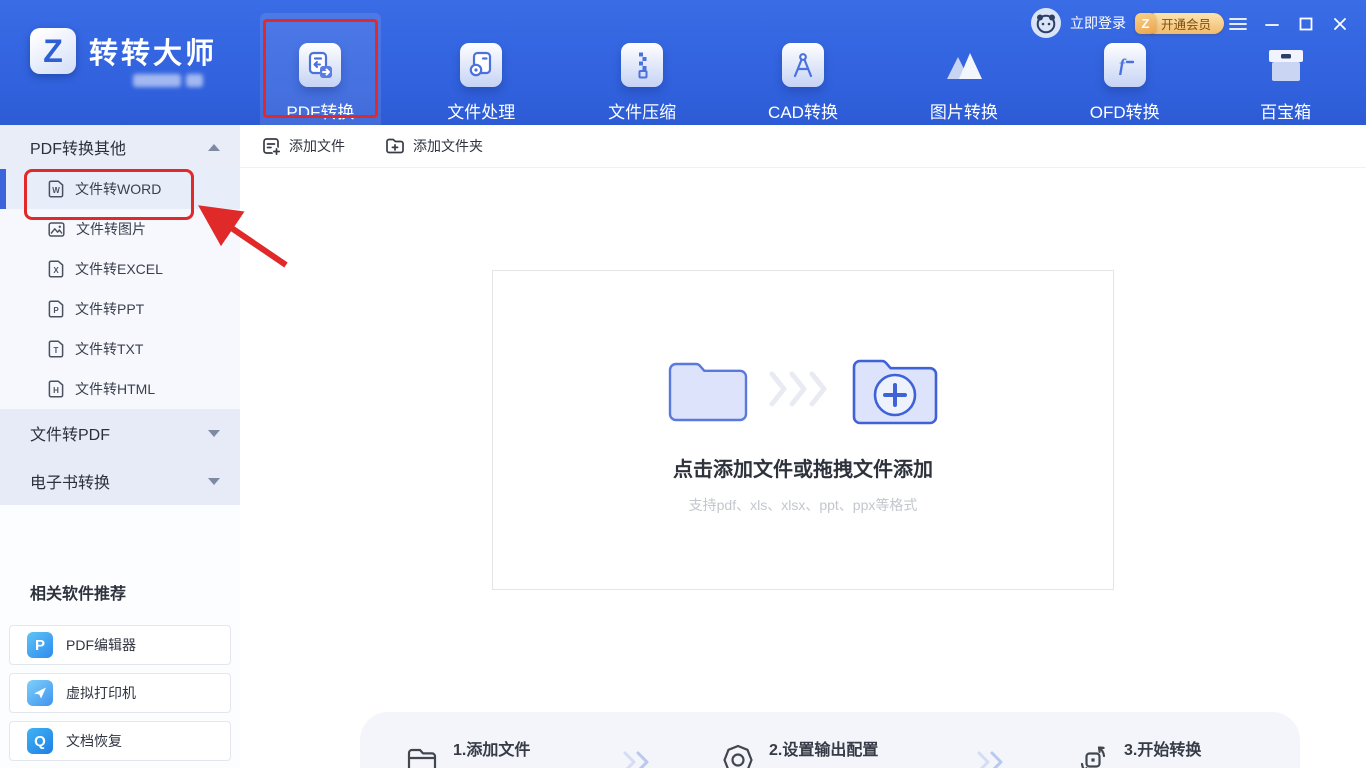 The width and height of the screenshot is (1366, 768). I want to click on add-folder-button: 添加文件夹, so click(434, 146).